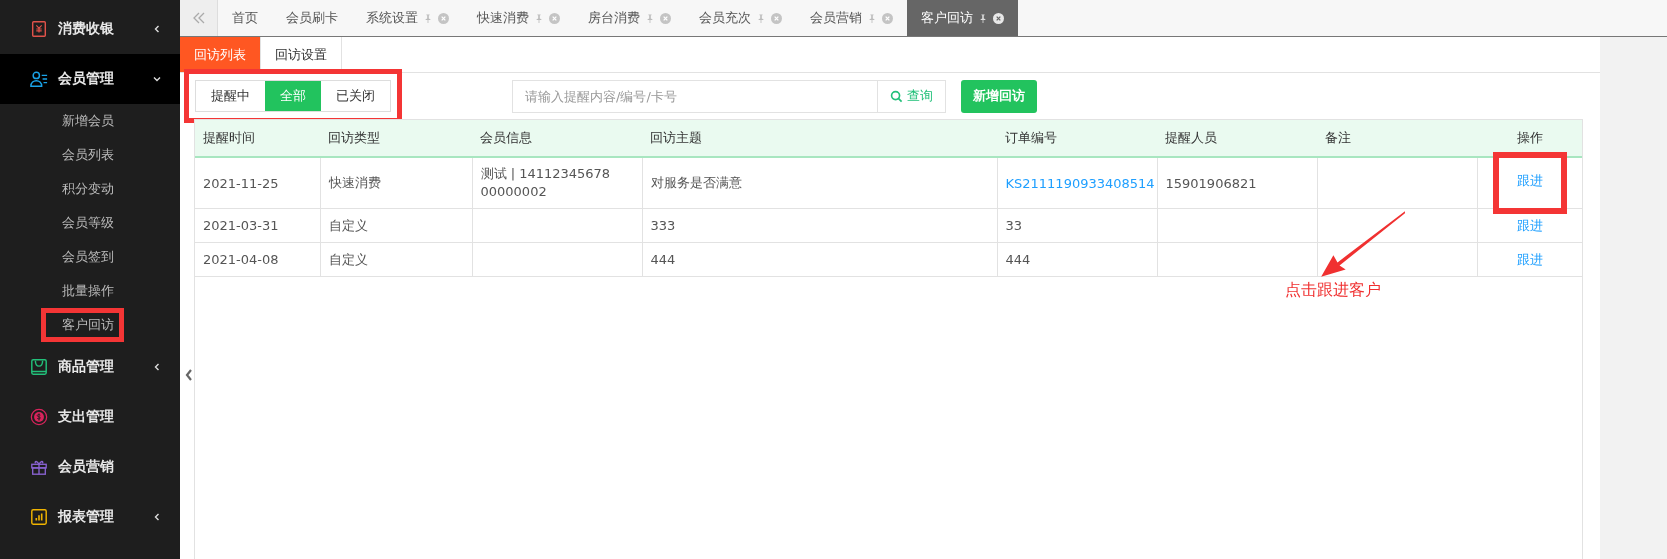  What do you see at coordinates (241, 259) in the screenshot?
I see `table-cell: 2021-04-08` at bounding box center [241, 259].